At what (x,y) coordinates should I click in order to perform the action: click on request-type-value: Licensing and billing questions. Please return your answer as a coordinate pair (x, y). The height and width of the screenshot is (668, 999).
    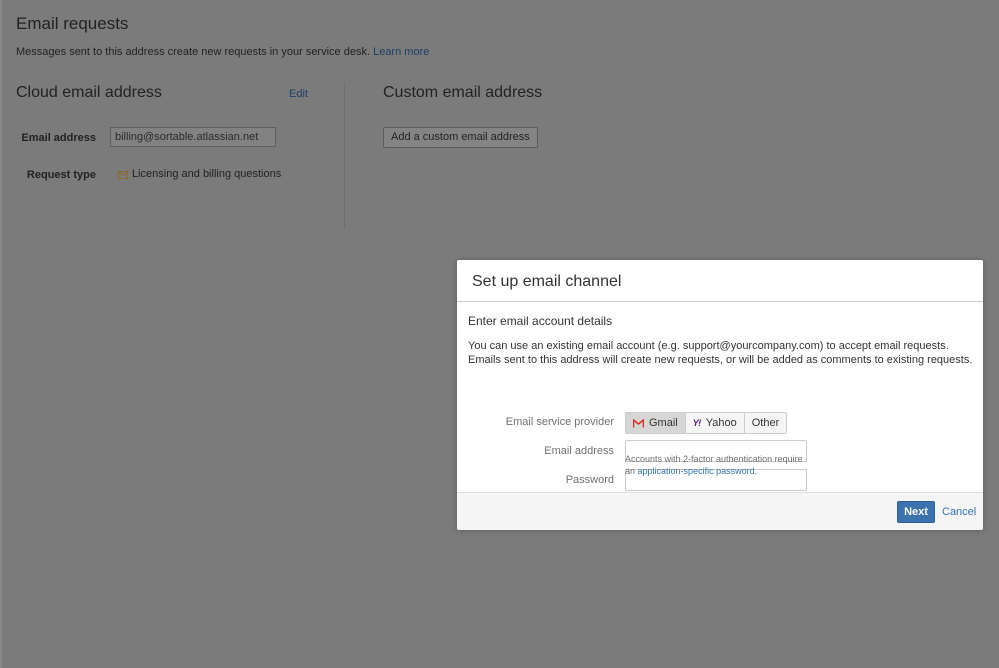
    Looking at the image, I should click on (199, 174).